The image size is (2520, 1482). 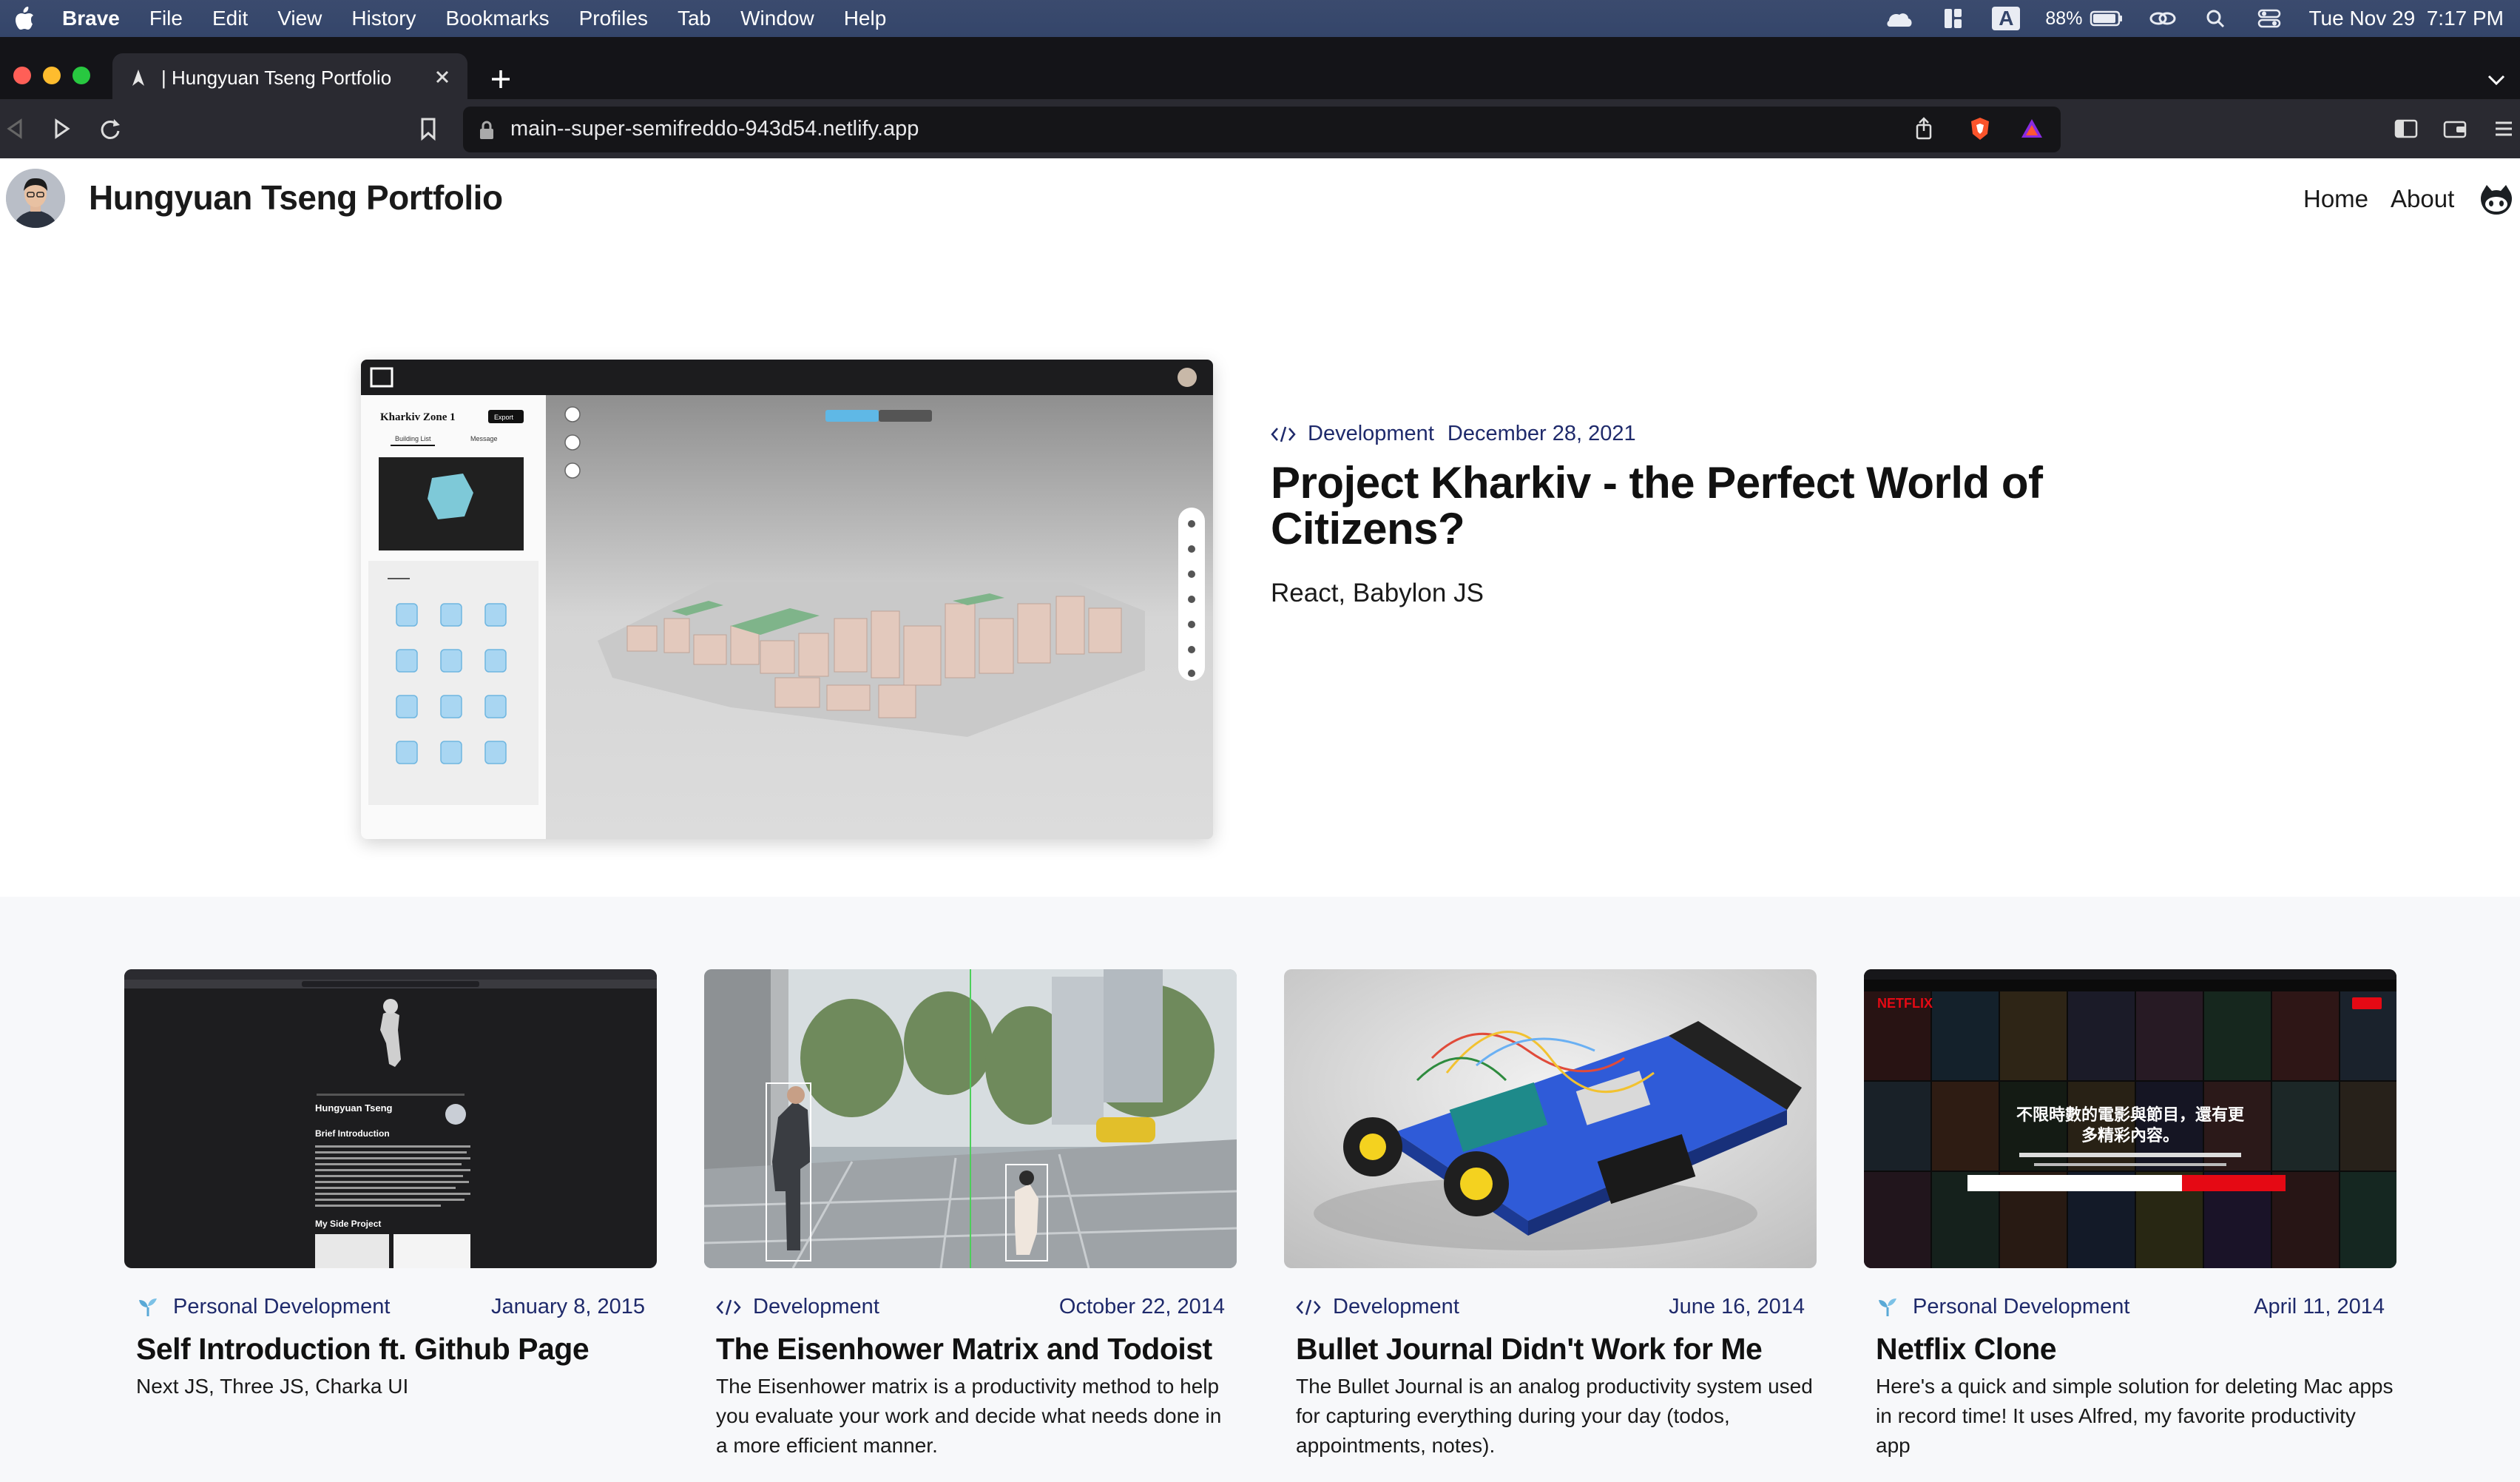 I want to click on menu-icon, so click(x=2503, y=128).